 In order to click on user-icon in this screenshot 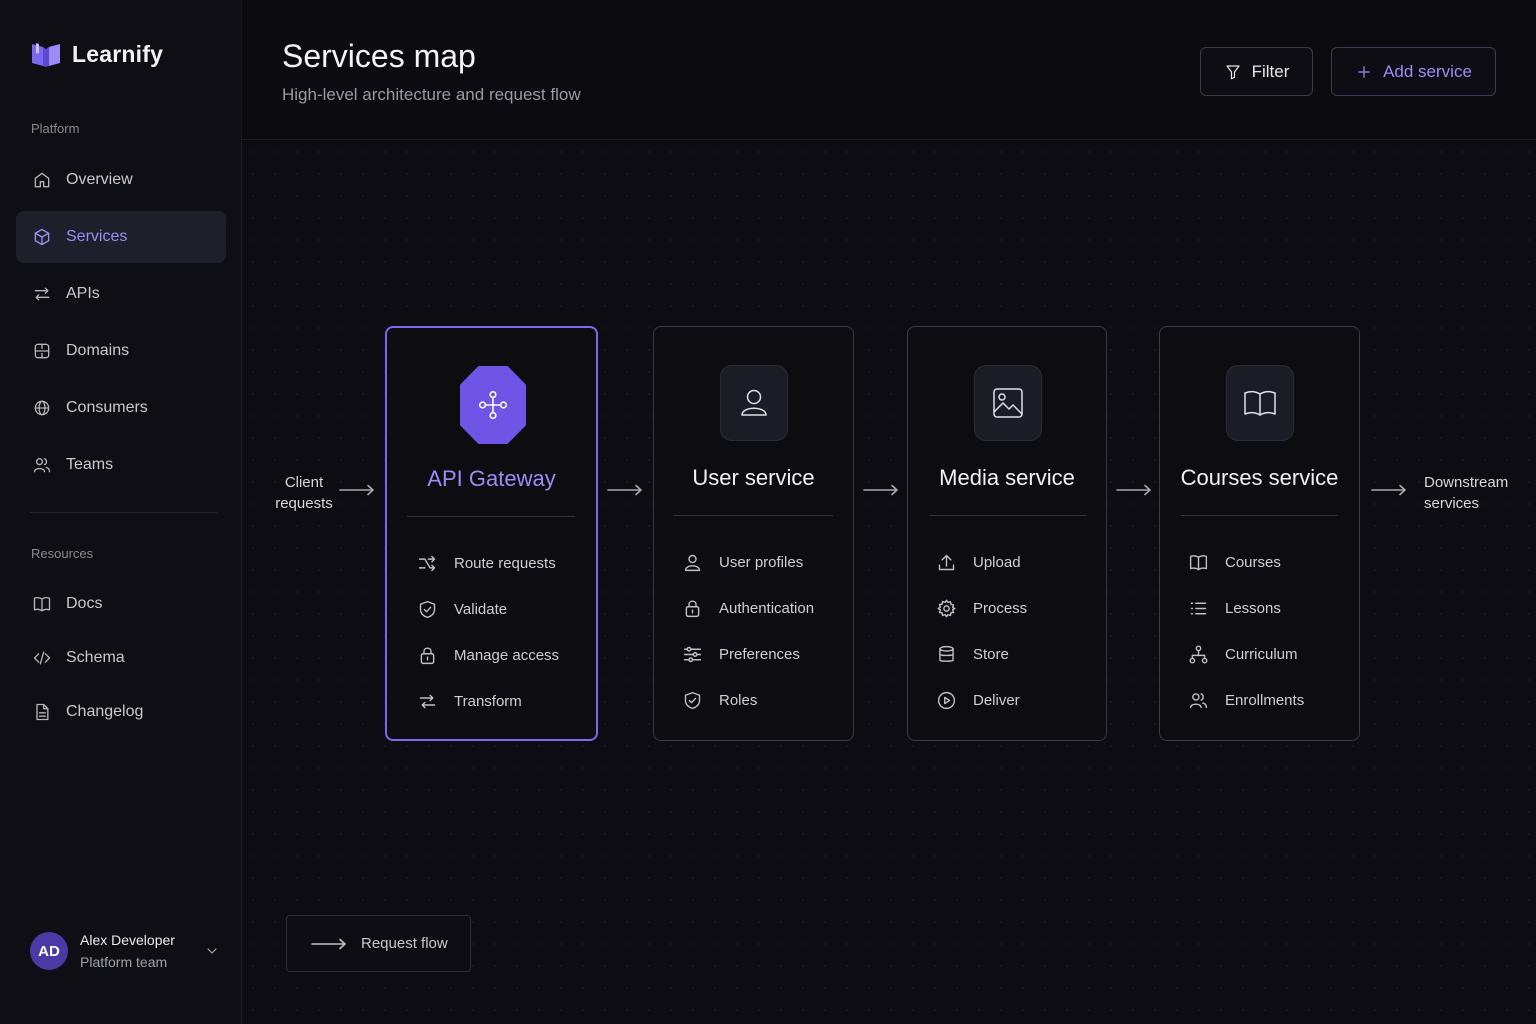, I will do `click(754, 403)`.